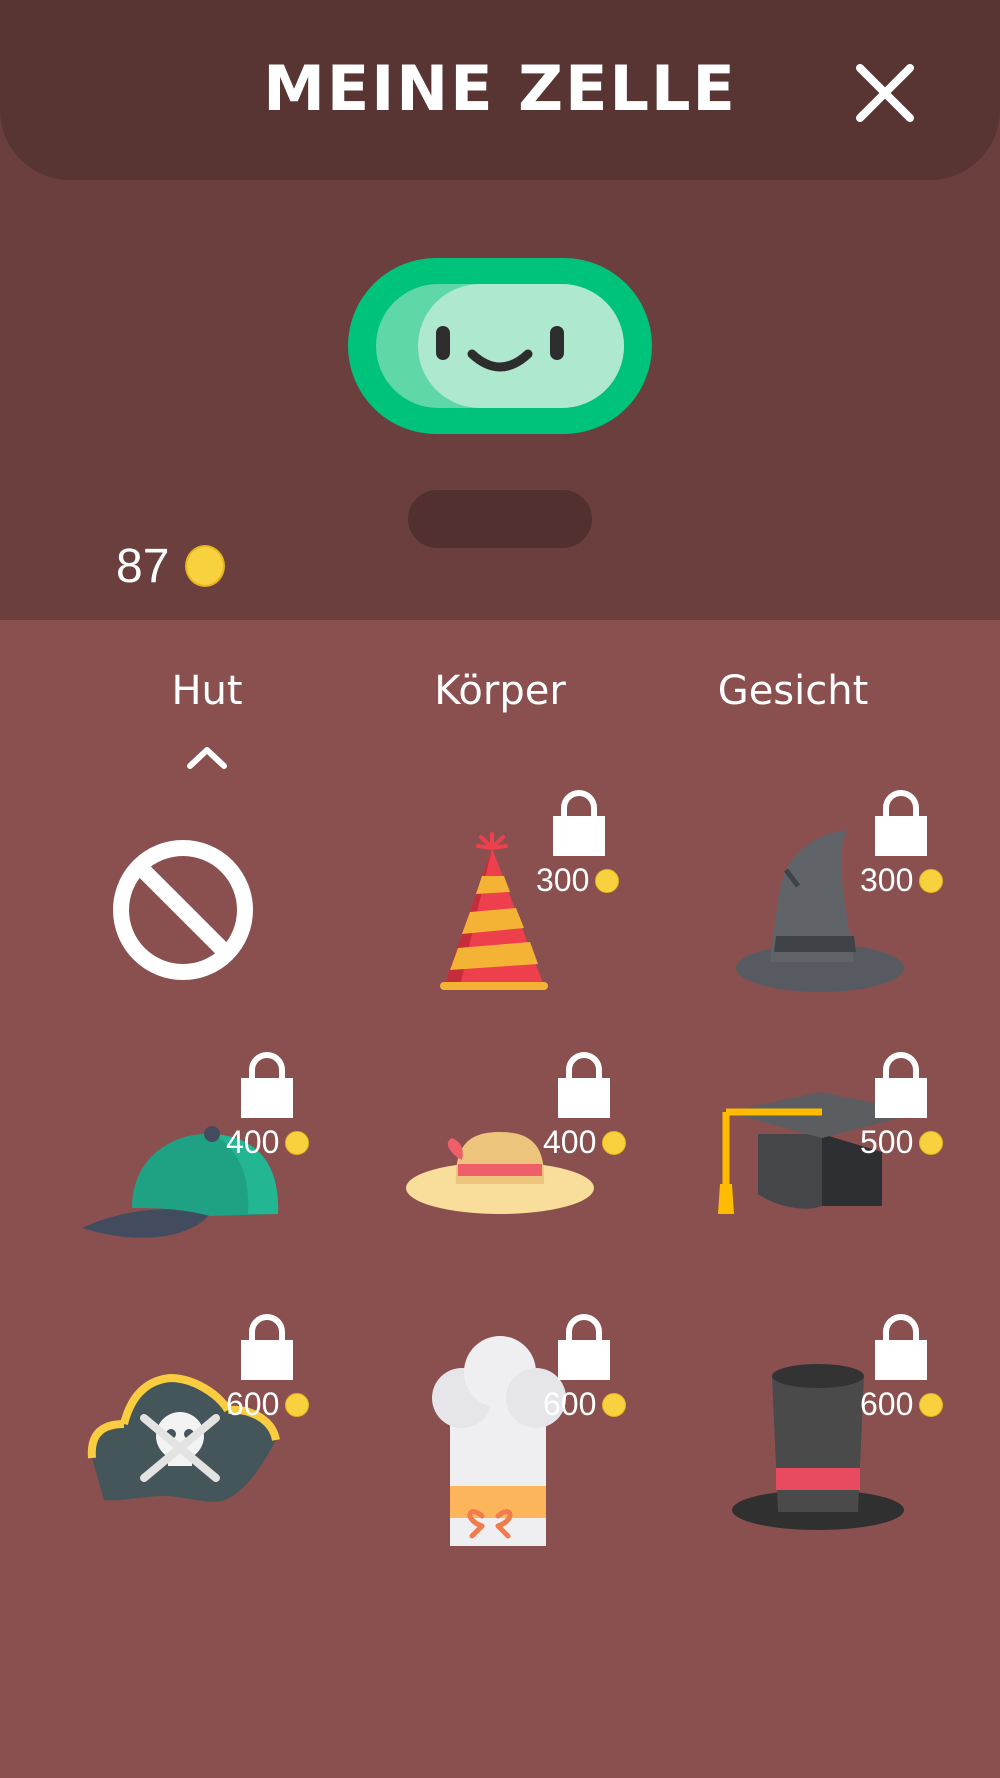 This screenshot has height=1778, width=1000. What do you see at coordinates (820, 1153) in the screenshot?
I see `graduation-cap-icon` at bounding box center [820, 1153].